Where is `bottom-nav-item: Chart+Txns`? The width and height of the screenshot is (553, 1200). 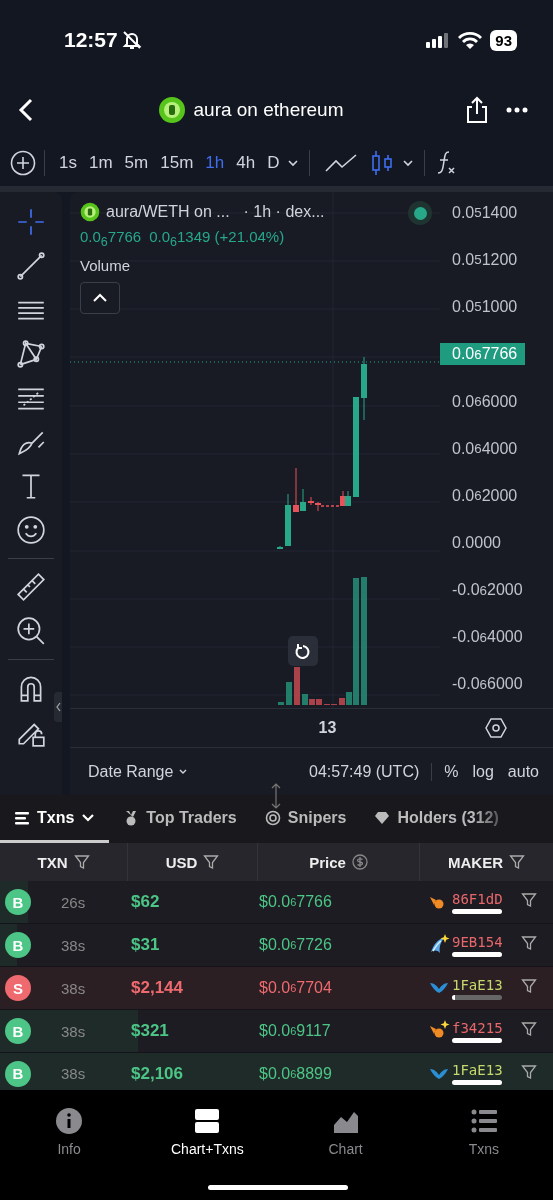
bottom-nav-item: Chart+Txns is located at coordinates (207, 1145).